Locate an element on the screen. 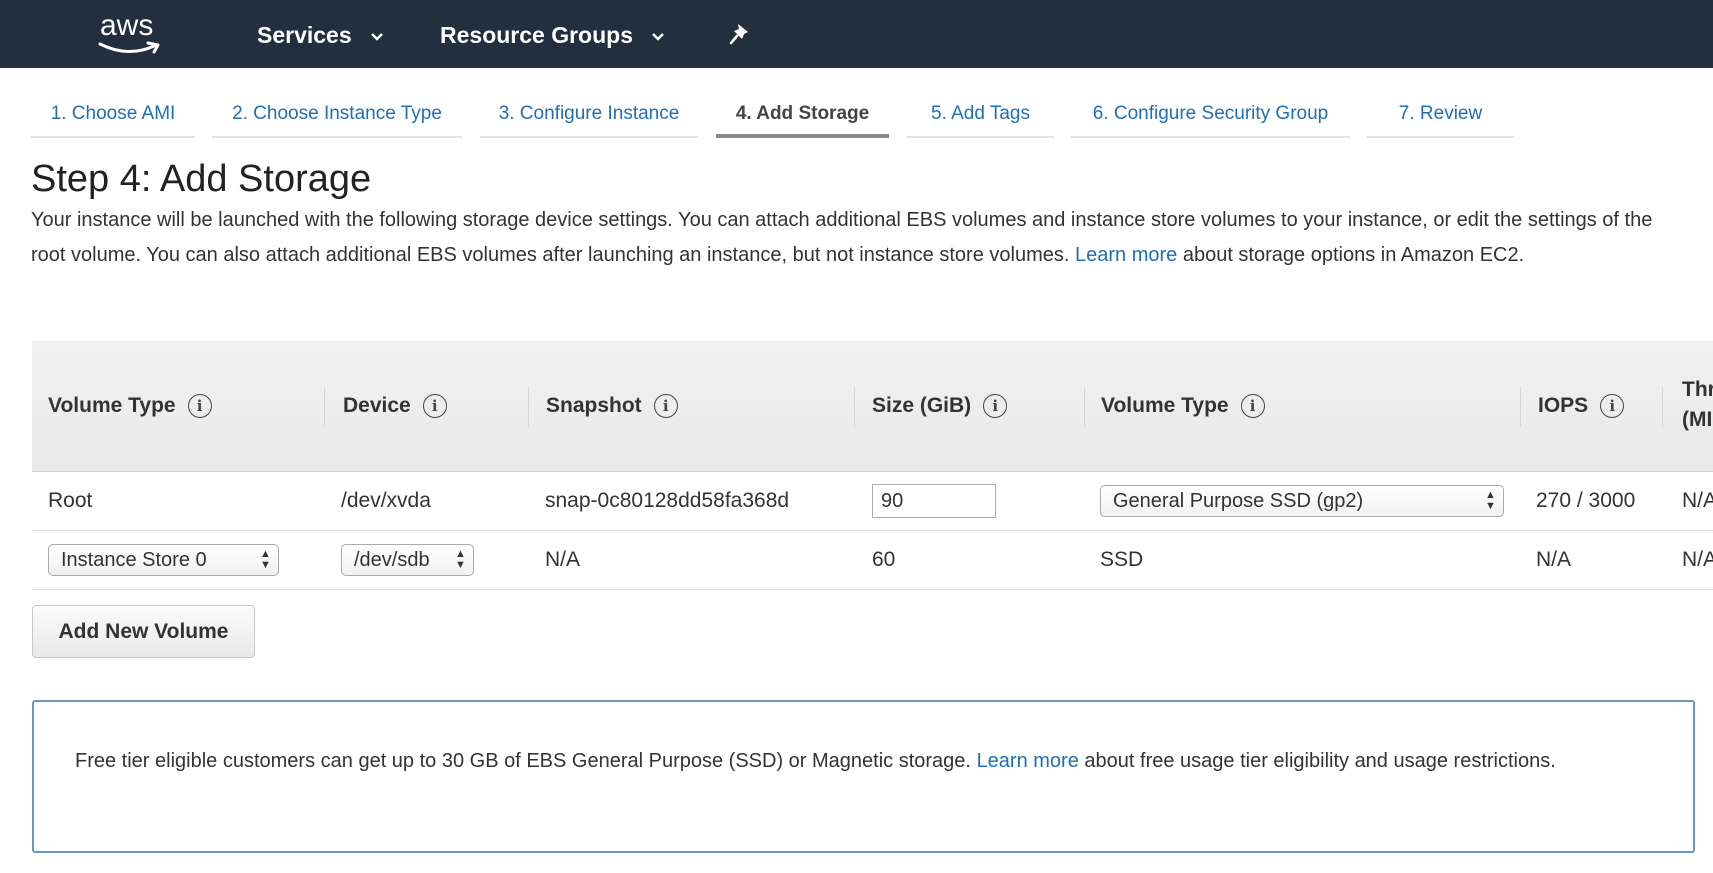  tab-review: 7. Review is located at coordinates (1440, 117).